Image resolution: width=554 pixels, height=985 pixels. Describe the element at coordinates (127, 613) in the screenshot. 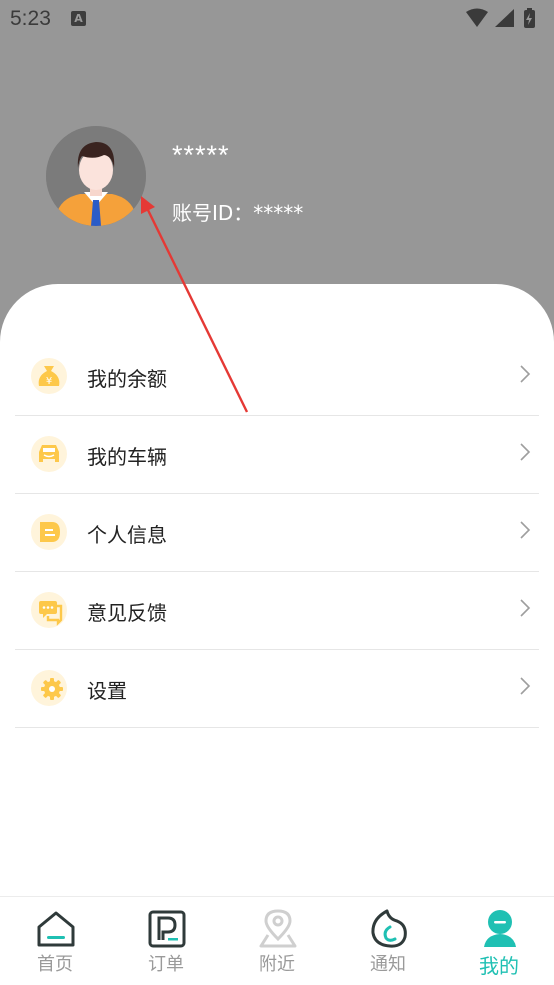

I see `menu-item-label: 意见反馈` at that location.